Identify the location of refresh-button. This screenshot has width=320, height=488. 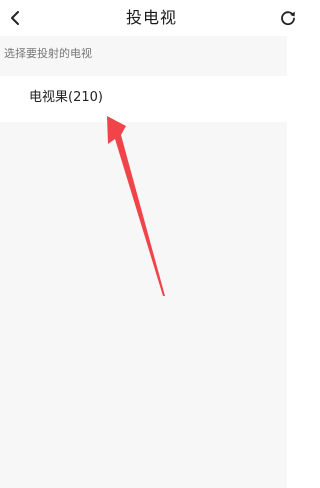
(288, 18).